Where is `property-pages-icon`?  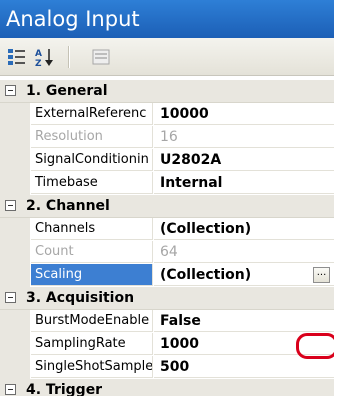 property-pages-icon is located at coordinates (101, 57).